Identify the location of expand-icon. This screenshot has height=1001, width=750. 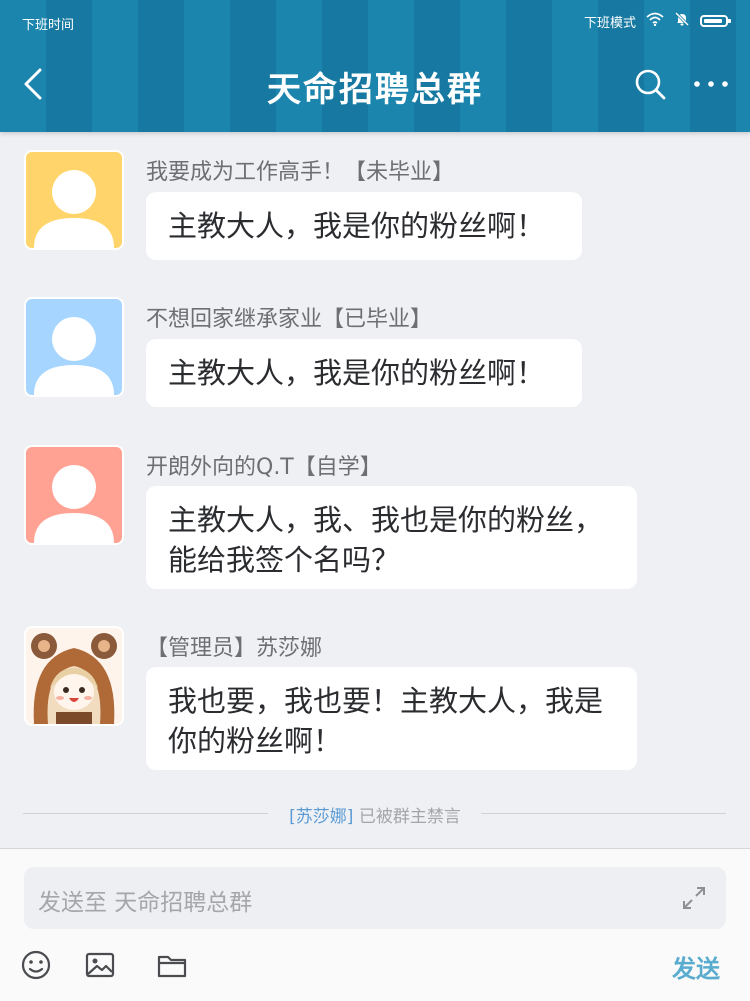
(694, 898).